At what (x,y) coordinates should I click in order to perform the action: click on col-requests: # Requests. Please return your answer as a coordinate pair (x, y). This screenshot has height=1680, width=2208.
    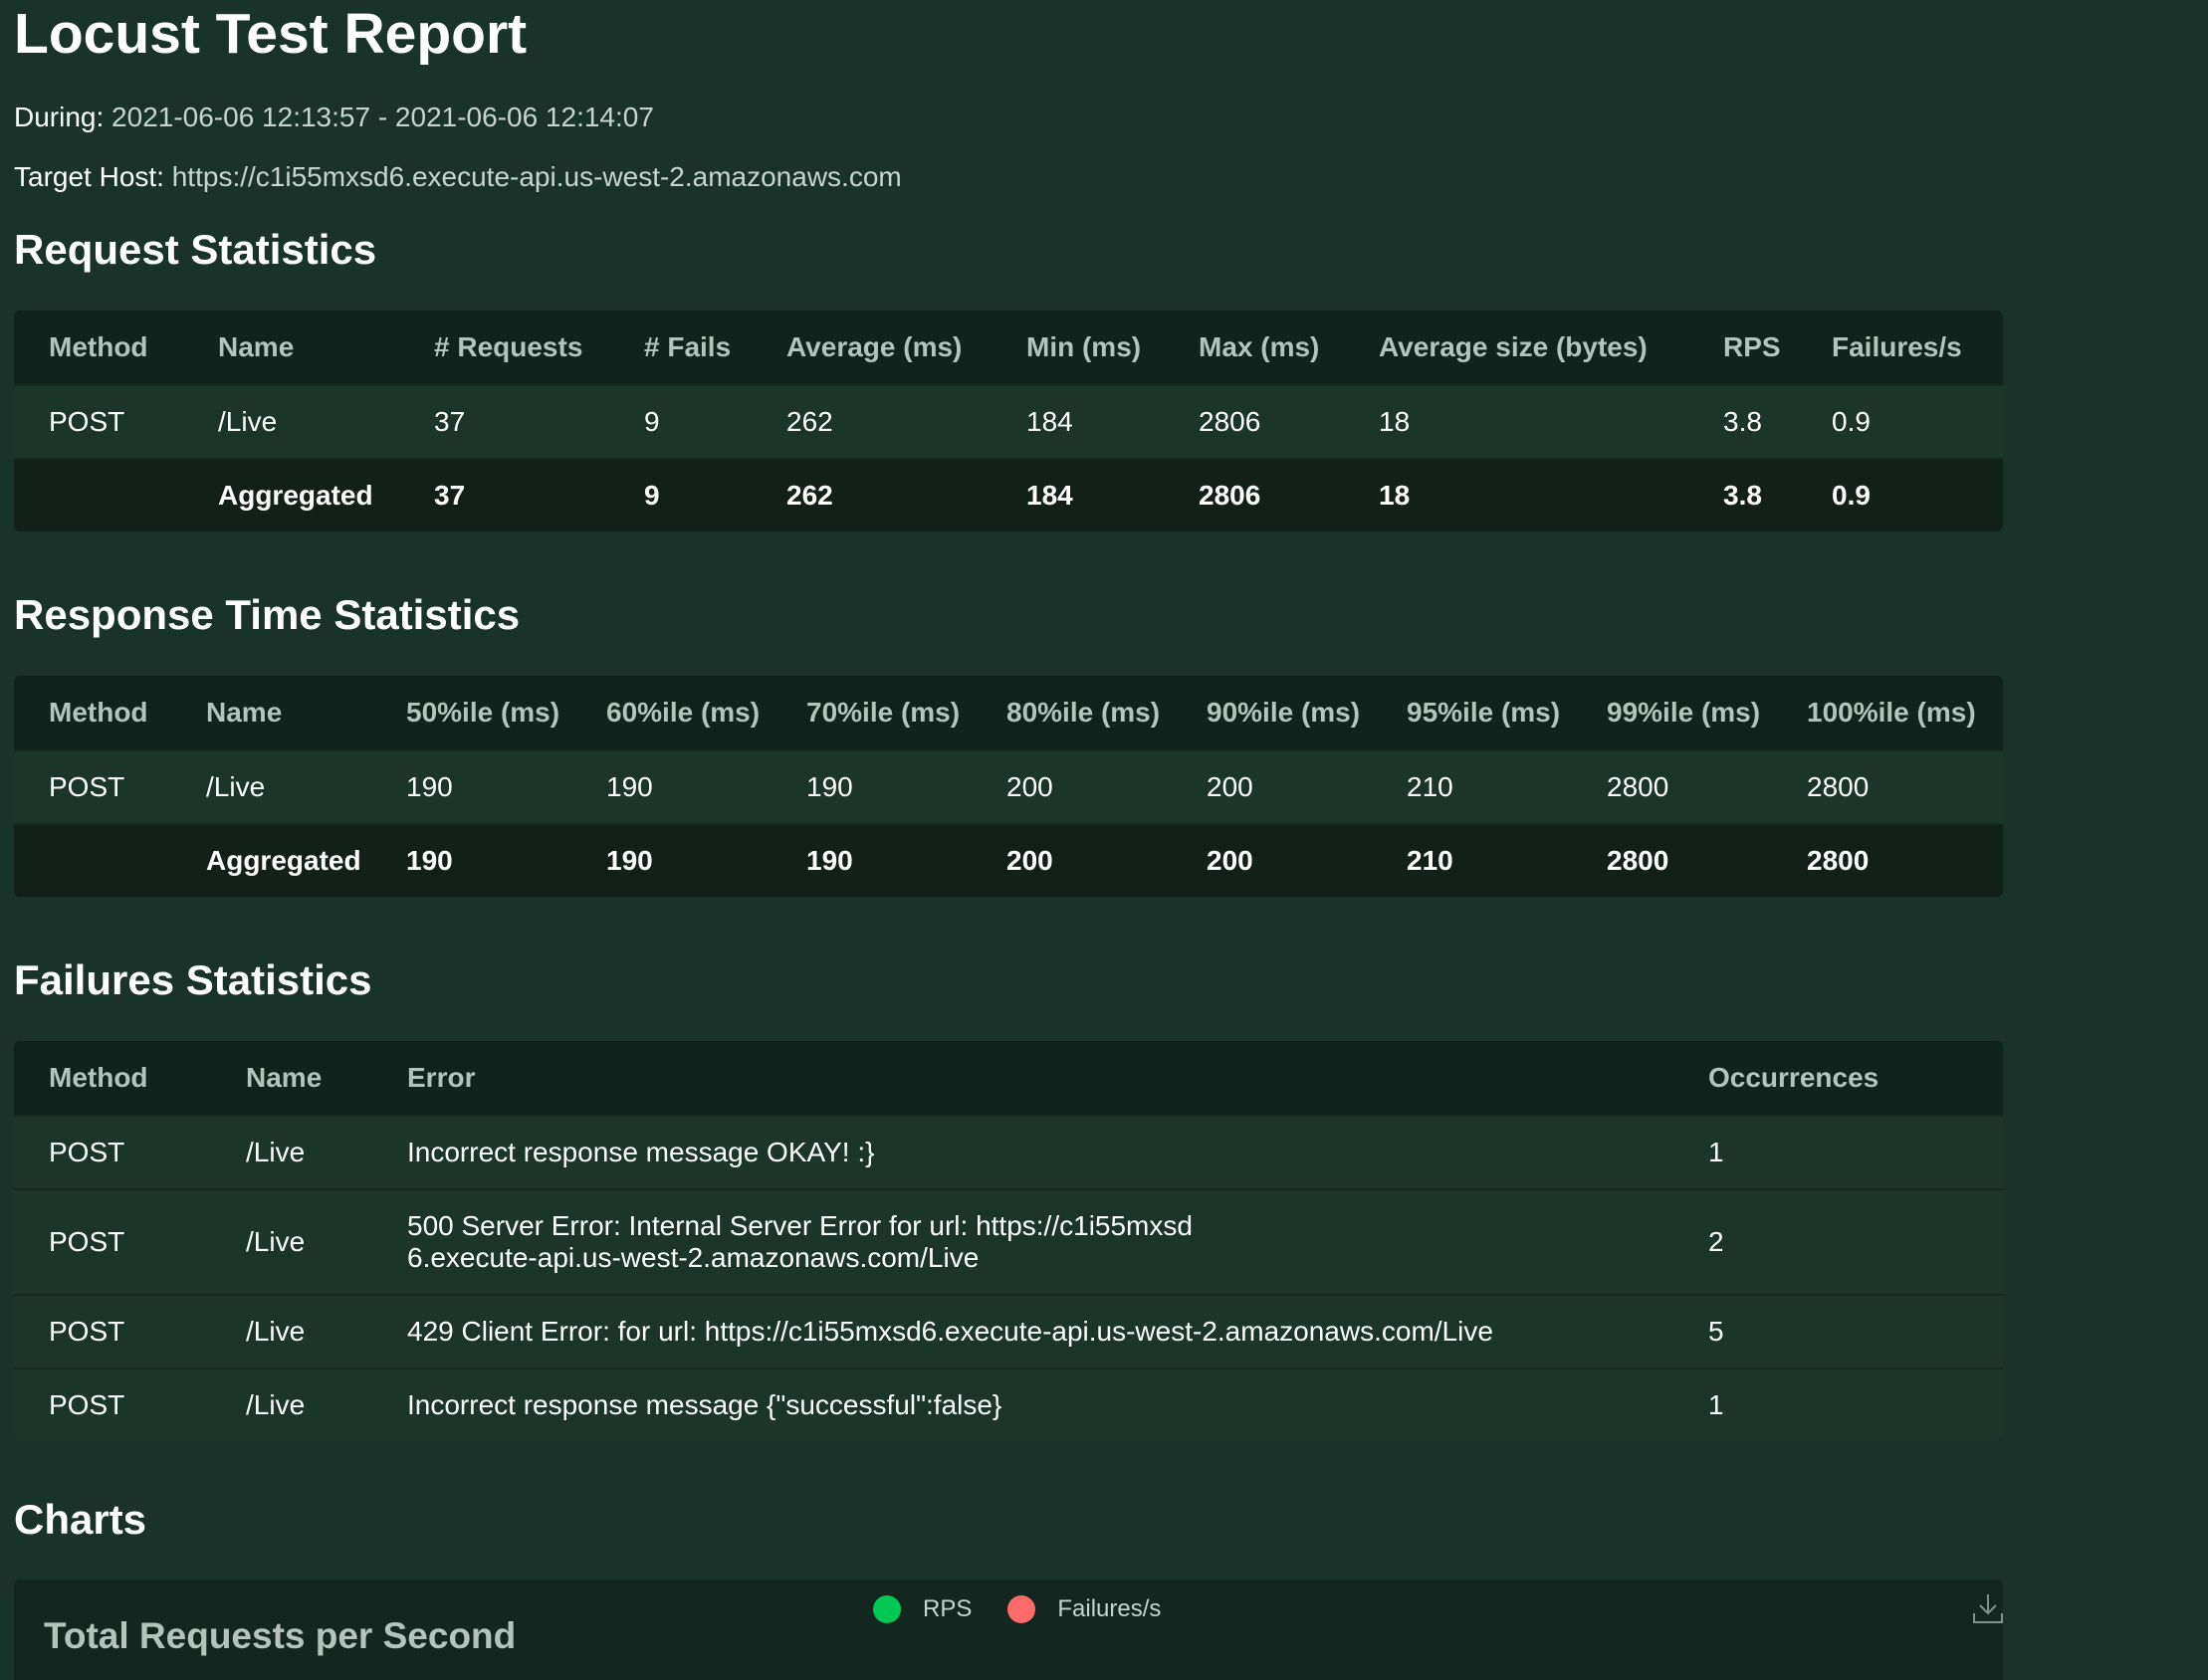
    Looking at the image, I should click on (539, 348).